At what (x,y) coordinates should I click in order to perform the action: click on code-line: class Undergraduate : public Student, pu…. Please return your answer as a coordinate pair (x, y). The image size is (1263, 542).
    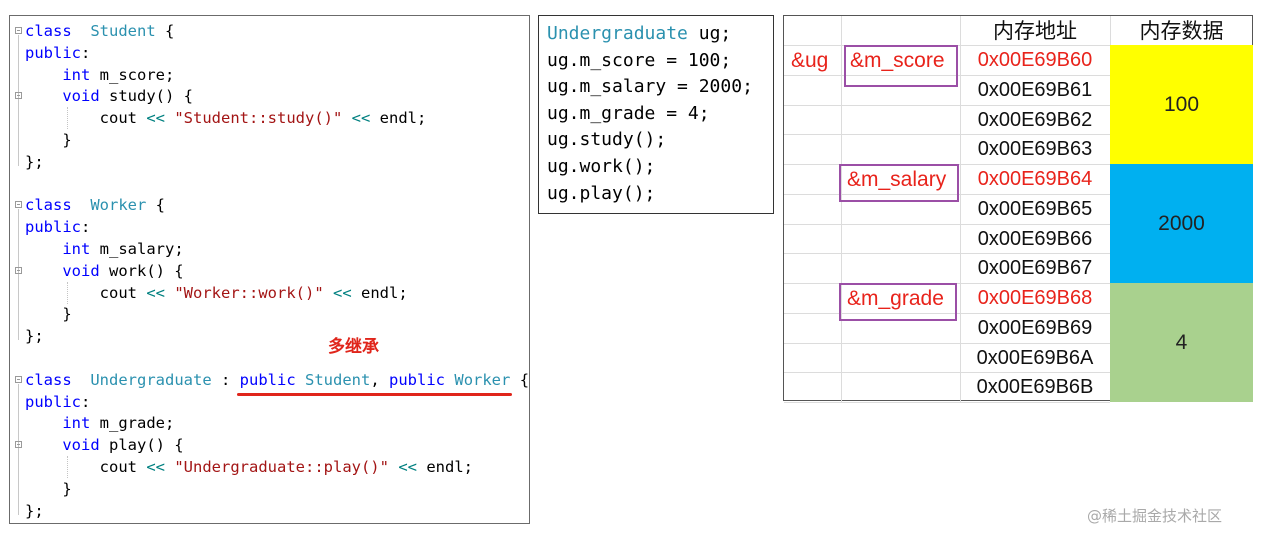
    Looking at the image, I should click on (277, 380).